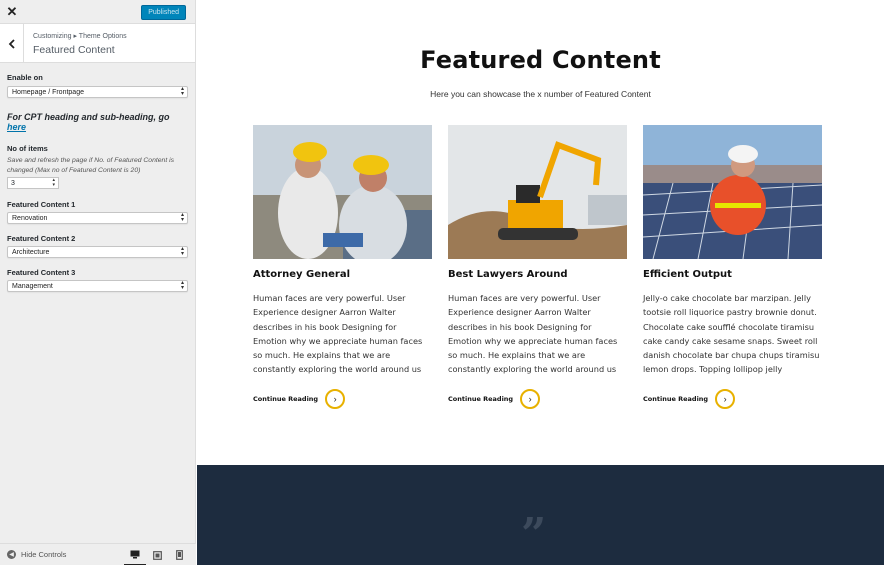  What do you see at coordinates (13, 183) in the screenshot?
I see `no-of-items-value: 3` at bounding box center [13, 183].